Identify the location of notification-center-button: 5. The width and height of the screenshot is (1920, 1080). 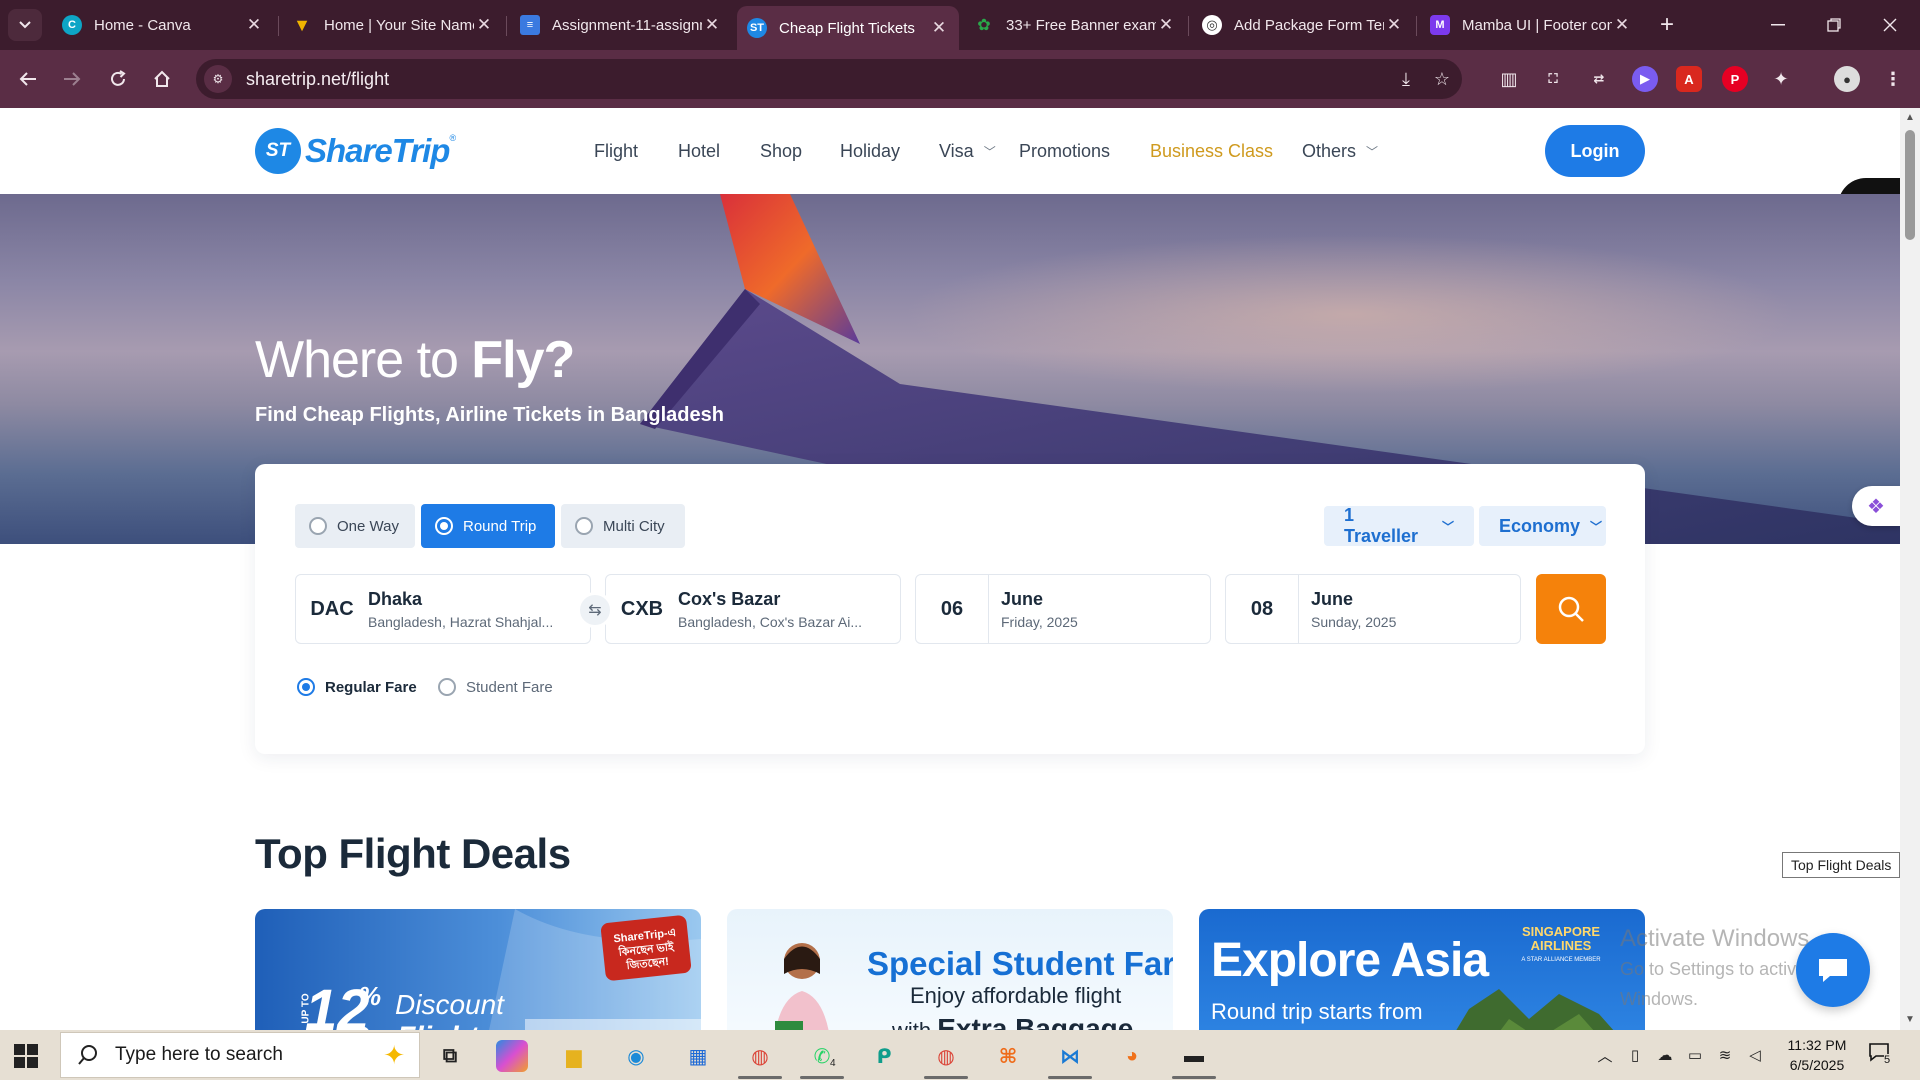
(1886, 1056).